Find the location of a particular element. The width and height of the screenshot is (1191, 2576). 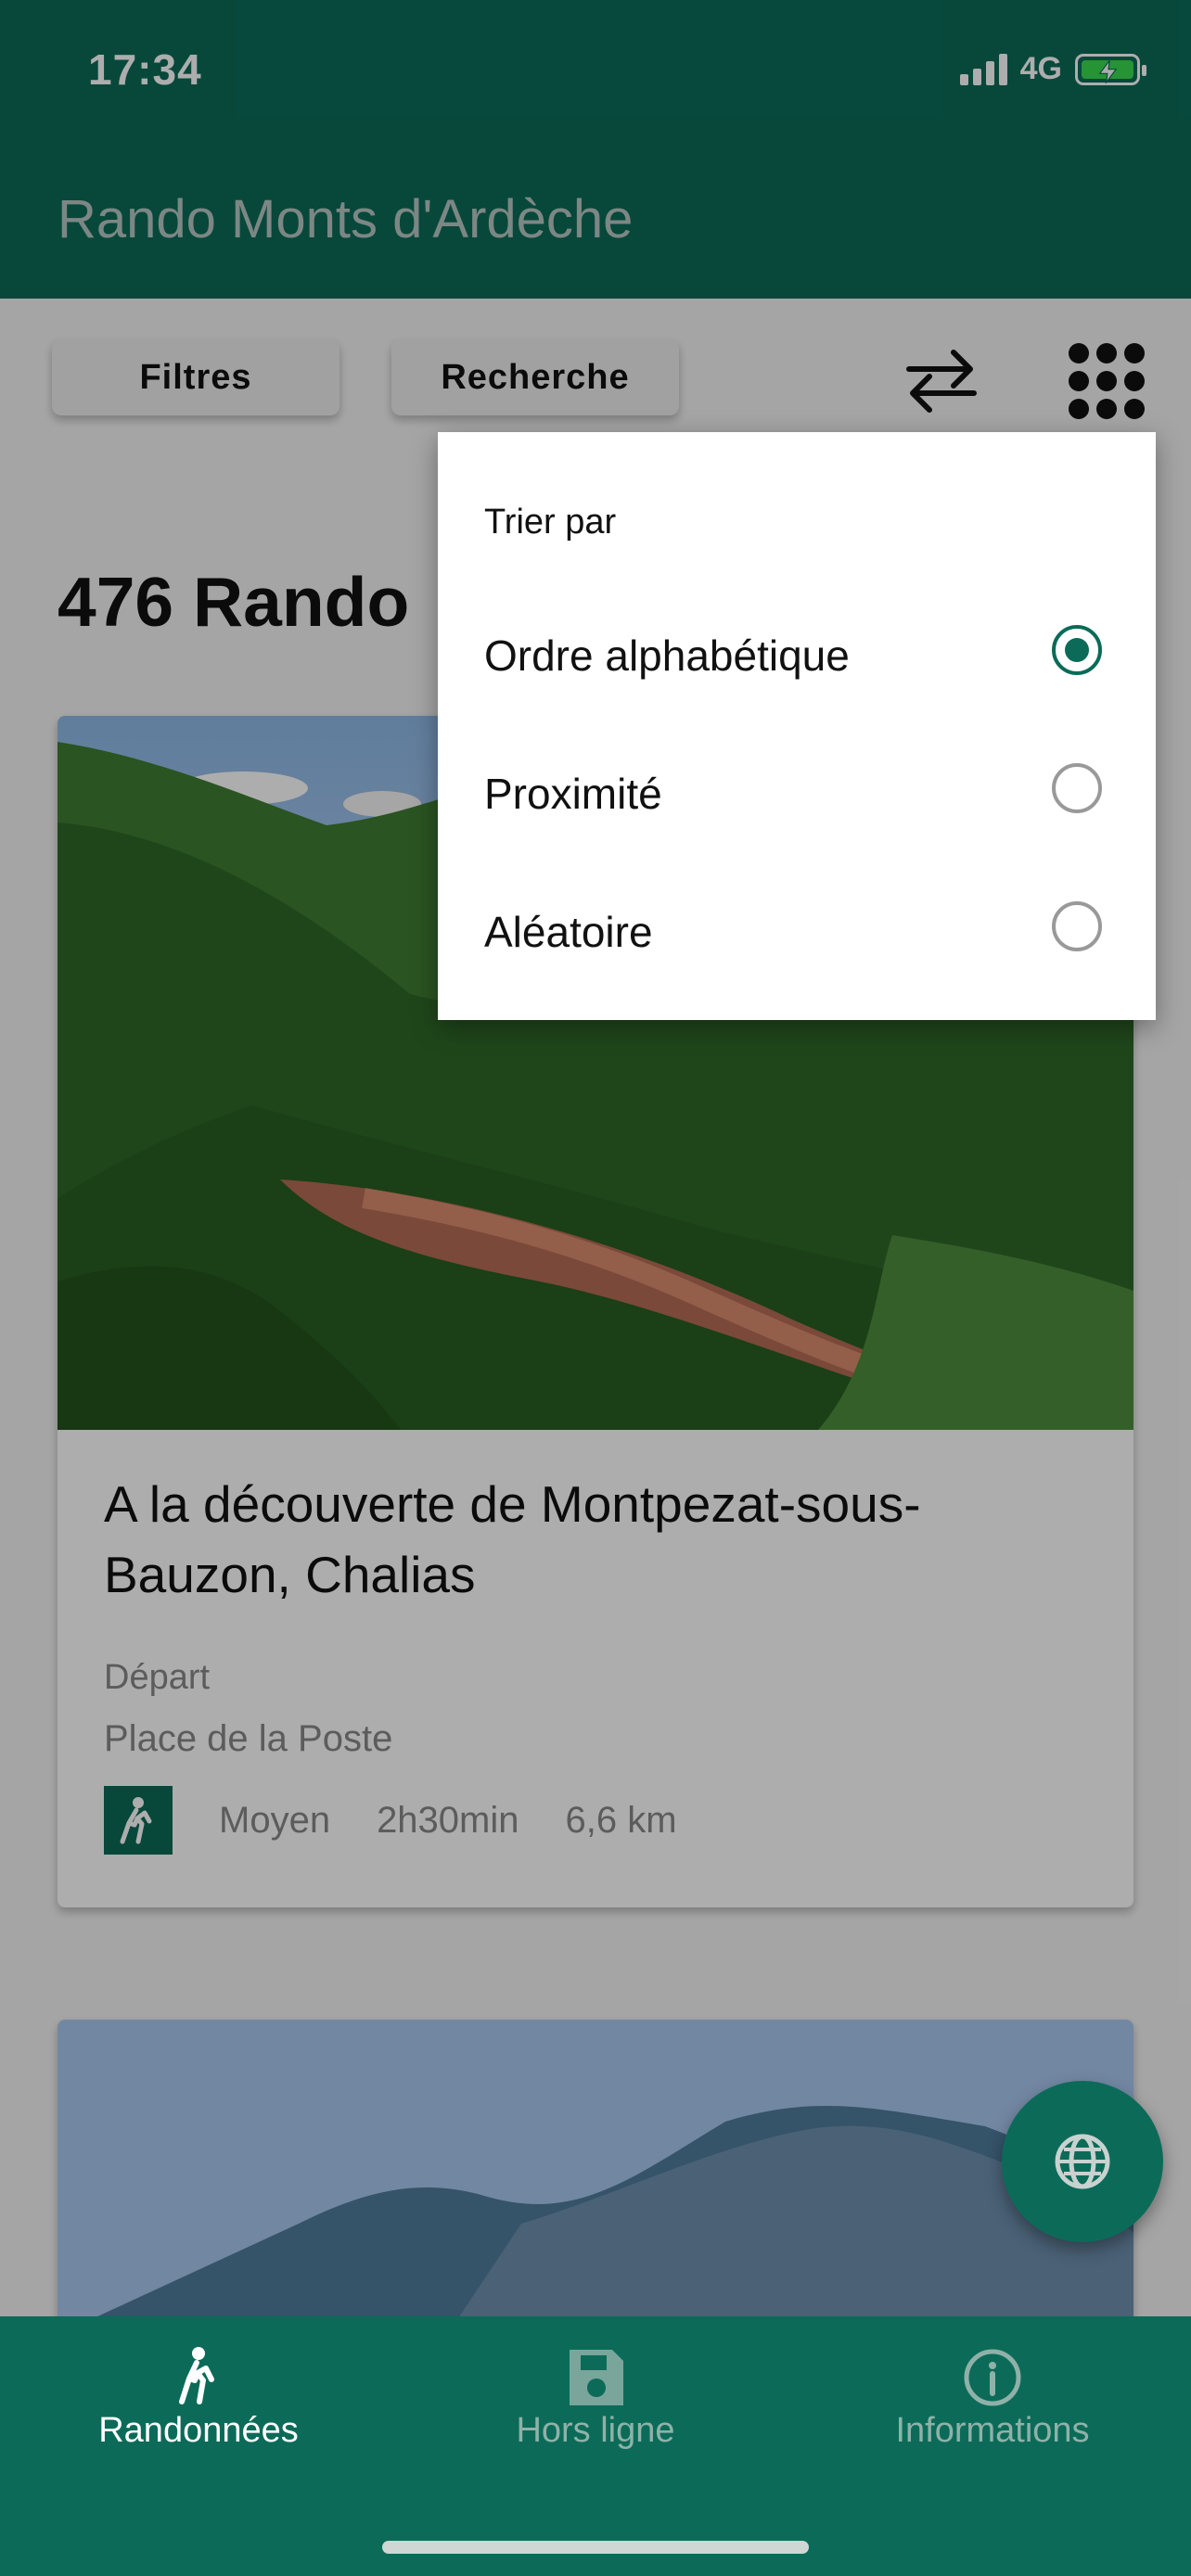

nav-label: Informations is located at coordinates (992, 2431).